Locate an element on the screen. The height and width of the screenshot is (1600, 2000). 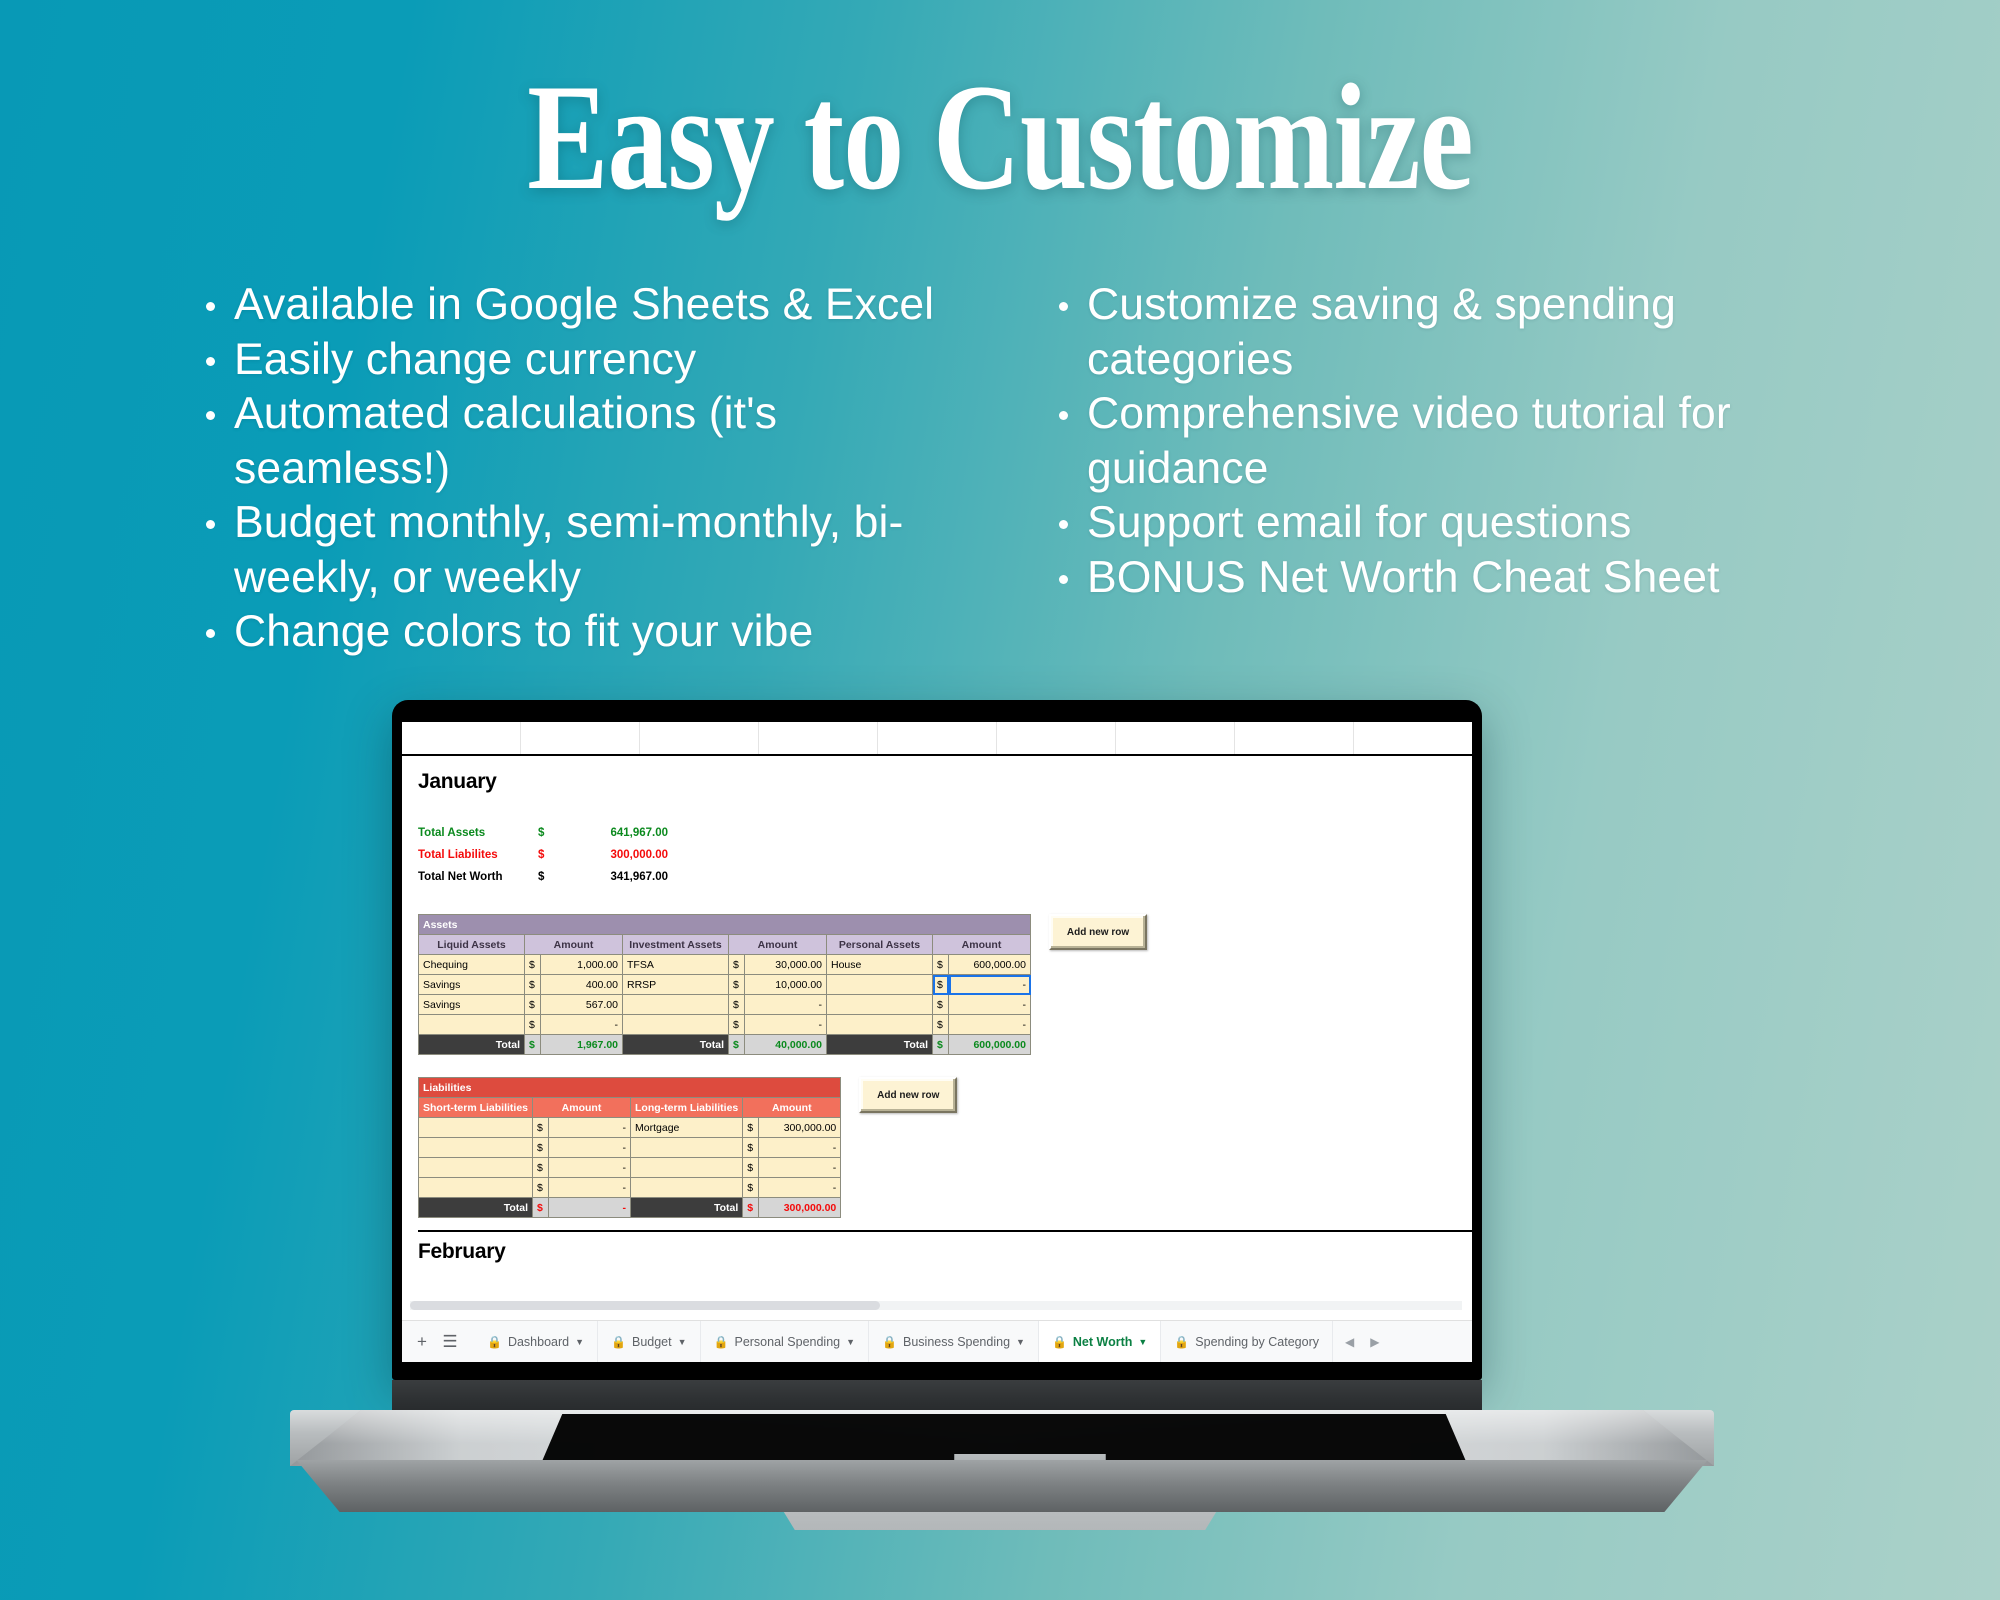
asset-investment-name: TFSA is located at coordinates (675, 964).